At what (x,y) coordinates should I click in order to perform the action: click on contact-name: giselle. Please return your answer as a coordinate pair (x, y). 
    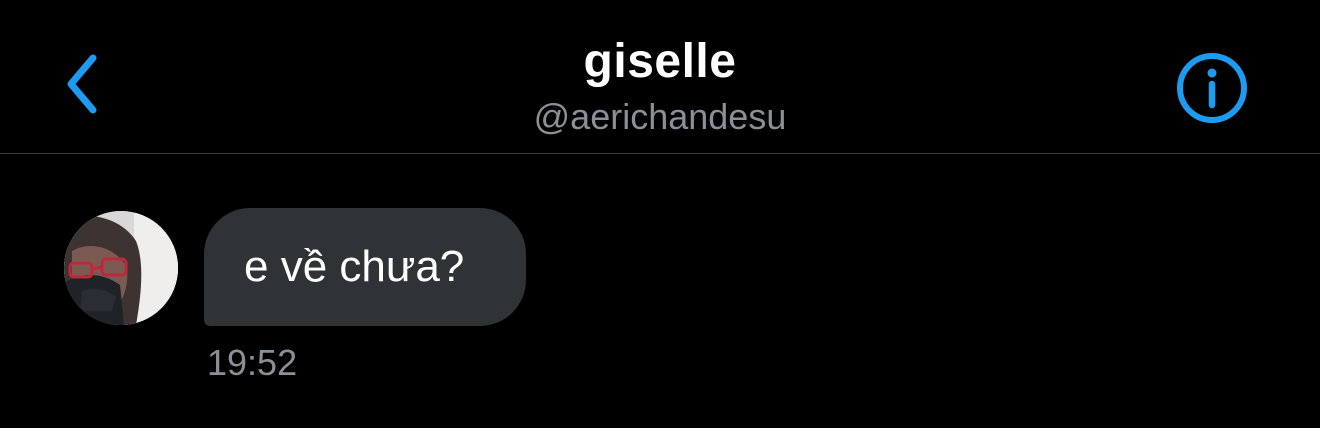
    Looking at the image, I should click on (660, 61).